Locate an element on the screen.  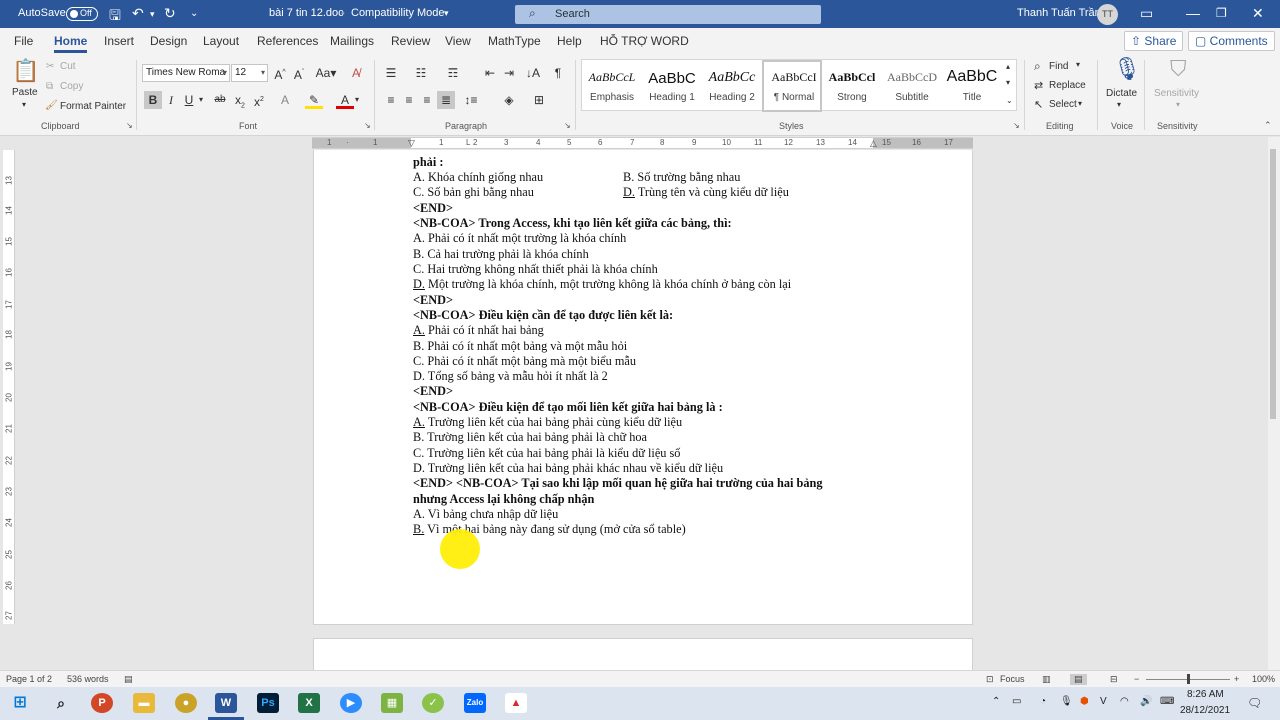
select-button: Select is located at coordinates (1063, 104).